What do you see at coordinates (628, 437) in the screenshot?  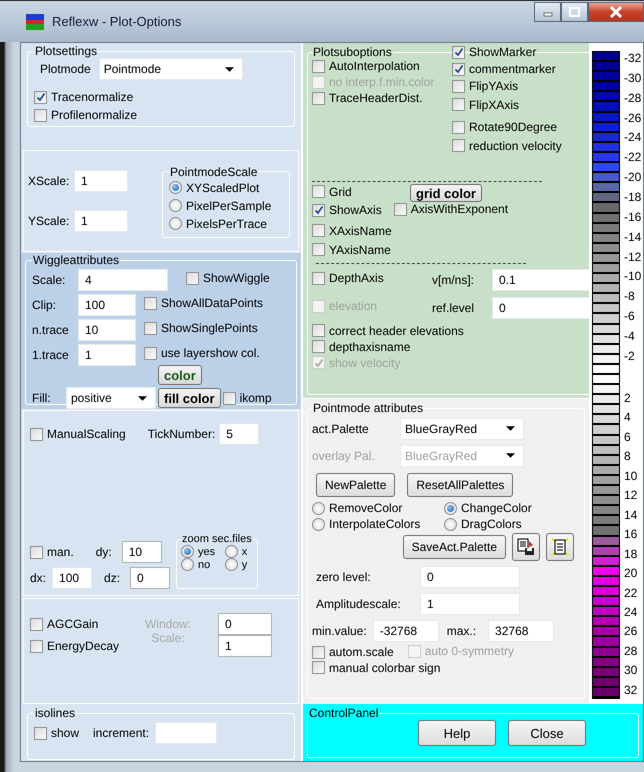 I see `scale-label: 6` at bounding box center [628, 437].